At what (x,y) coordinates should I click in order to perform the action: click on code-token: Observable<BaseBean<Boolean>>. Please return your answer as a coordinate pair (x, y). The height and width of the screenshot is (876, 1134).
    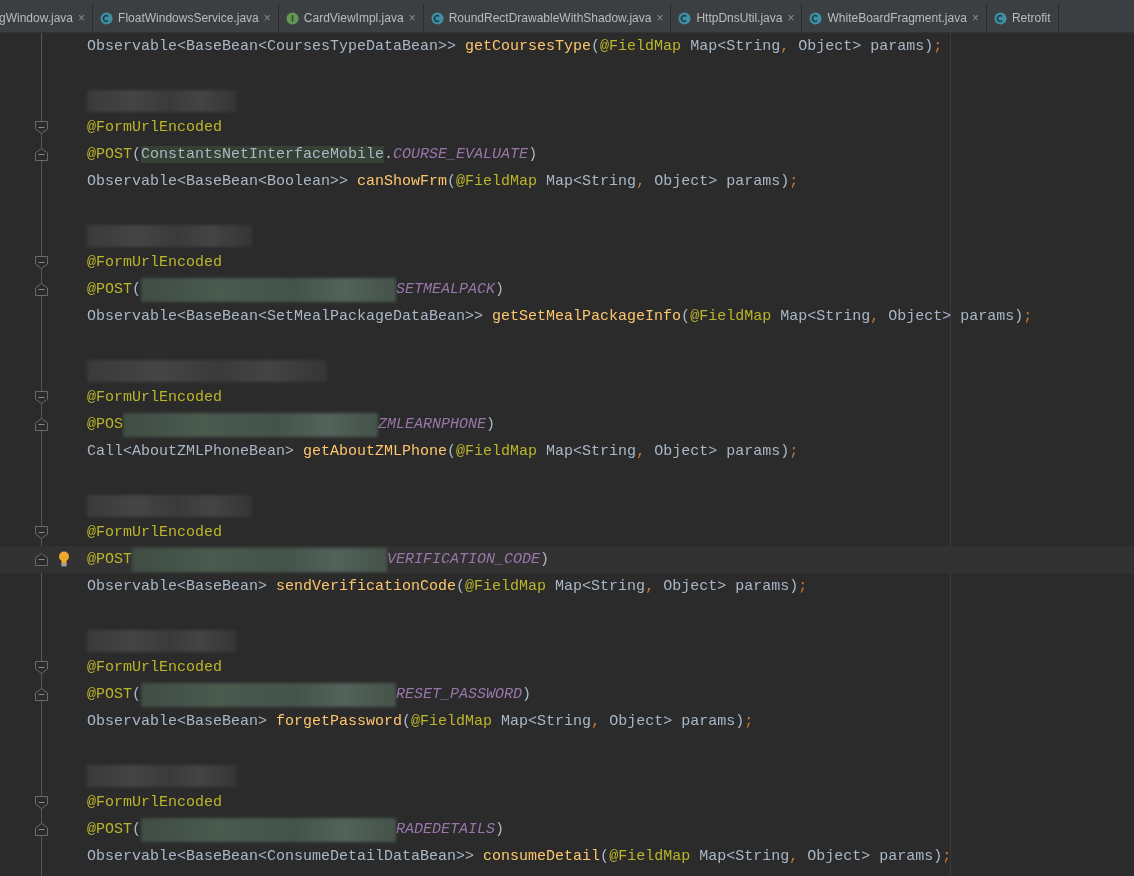
    Looking at the image, I should click on (218, 181).